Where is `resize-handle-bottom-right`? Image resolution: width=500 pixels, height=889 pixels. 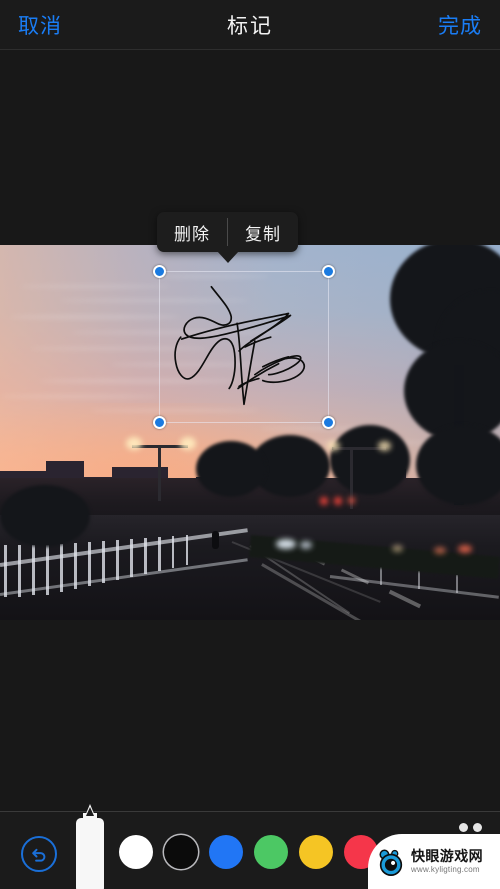 resize-handle-bottom-right is located at coordinates (328, 422).